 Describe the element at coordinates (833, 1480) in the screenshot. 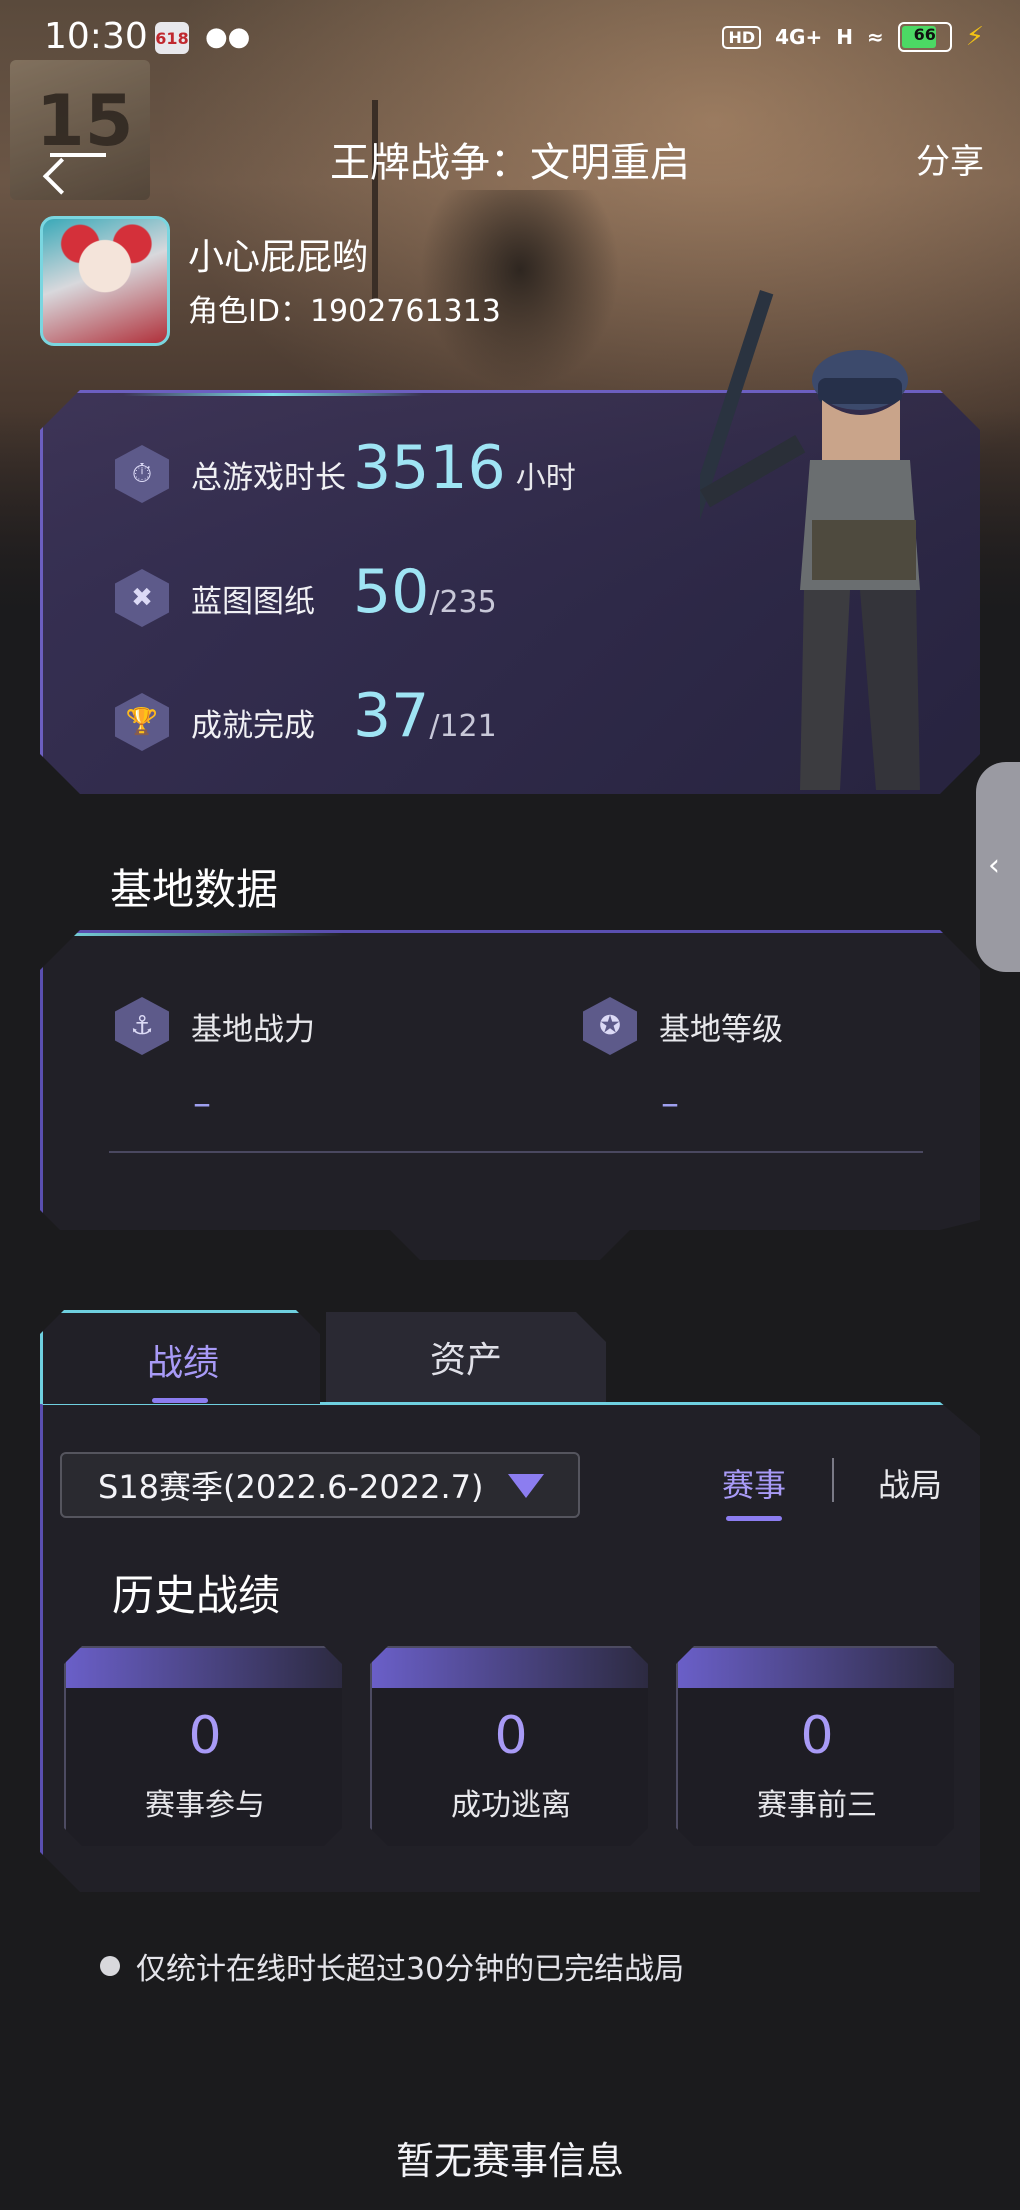

I see `filter-divider` at that location.